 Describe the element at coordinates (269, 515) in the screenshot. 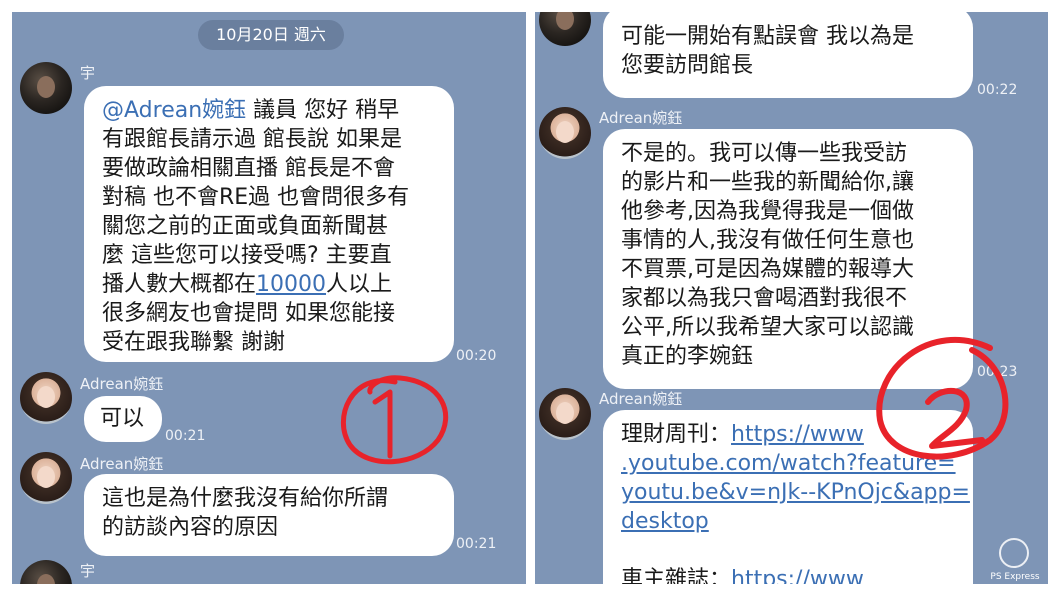

I see `message-bubble: 這也是為什麼我沒有給你所謂 的訪談內容的原因` at that location.